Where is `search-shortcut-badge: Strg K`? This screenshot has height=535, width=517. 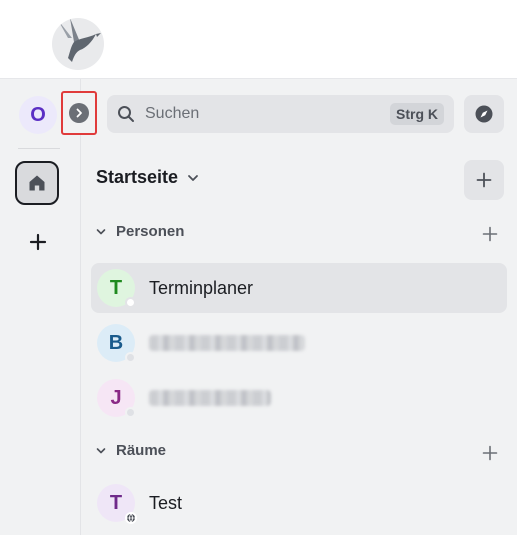
search-shortcut-badge: Strg K is located at coordinates (417, 114).